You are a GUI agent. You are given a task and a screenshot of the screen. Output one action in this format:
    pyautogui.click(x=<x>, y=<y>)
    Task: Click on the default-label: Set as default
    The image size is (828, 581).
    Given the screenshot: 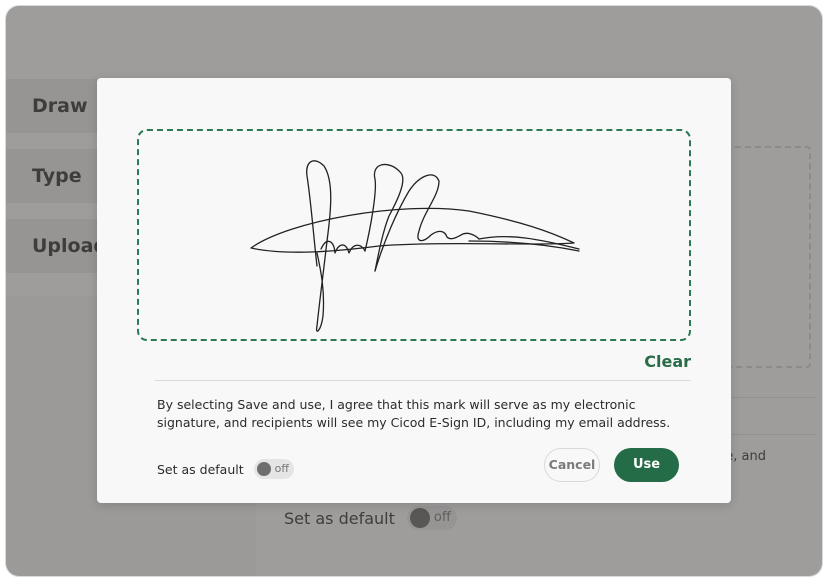 What is the action you would take?
    pyautogui.click(x=200, y=469)
    